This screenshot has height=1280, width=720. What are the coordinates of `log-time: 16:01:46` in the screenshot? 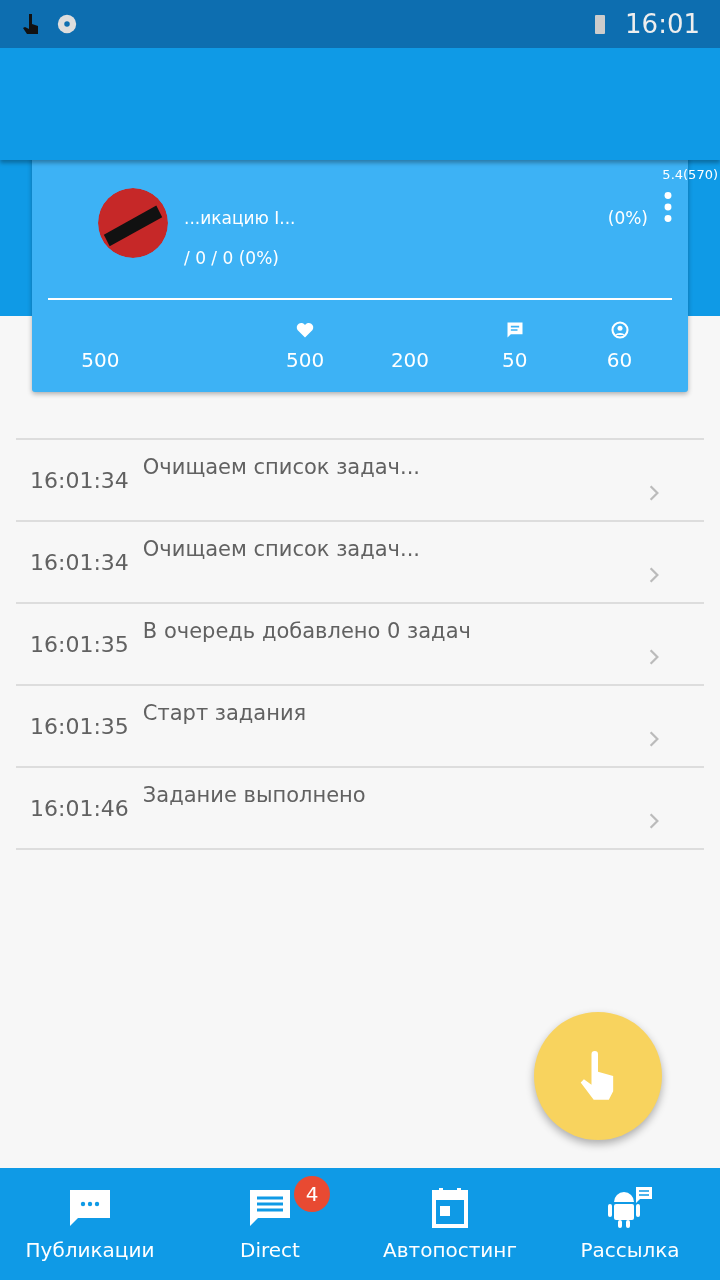 It's located at (79, 808).